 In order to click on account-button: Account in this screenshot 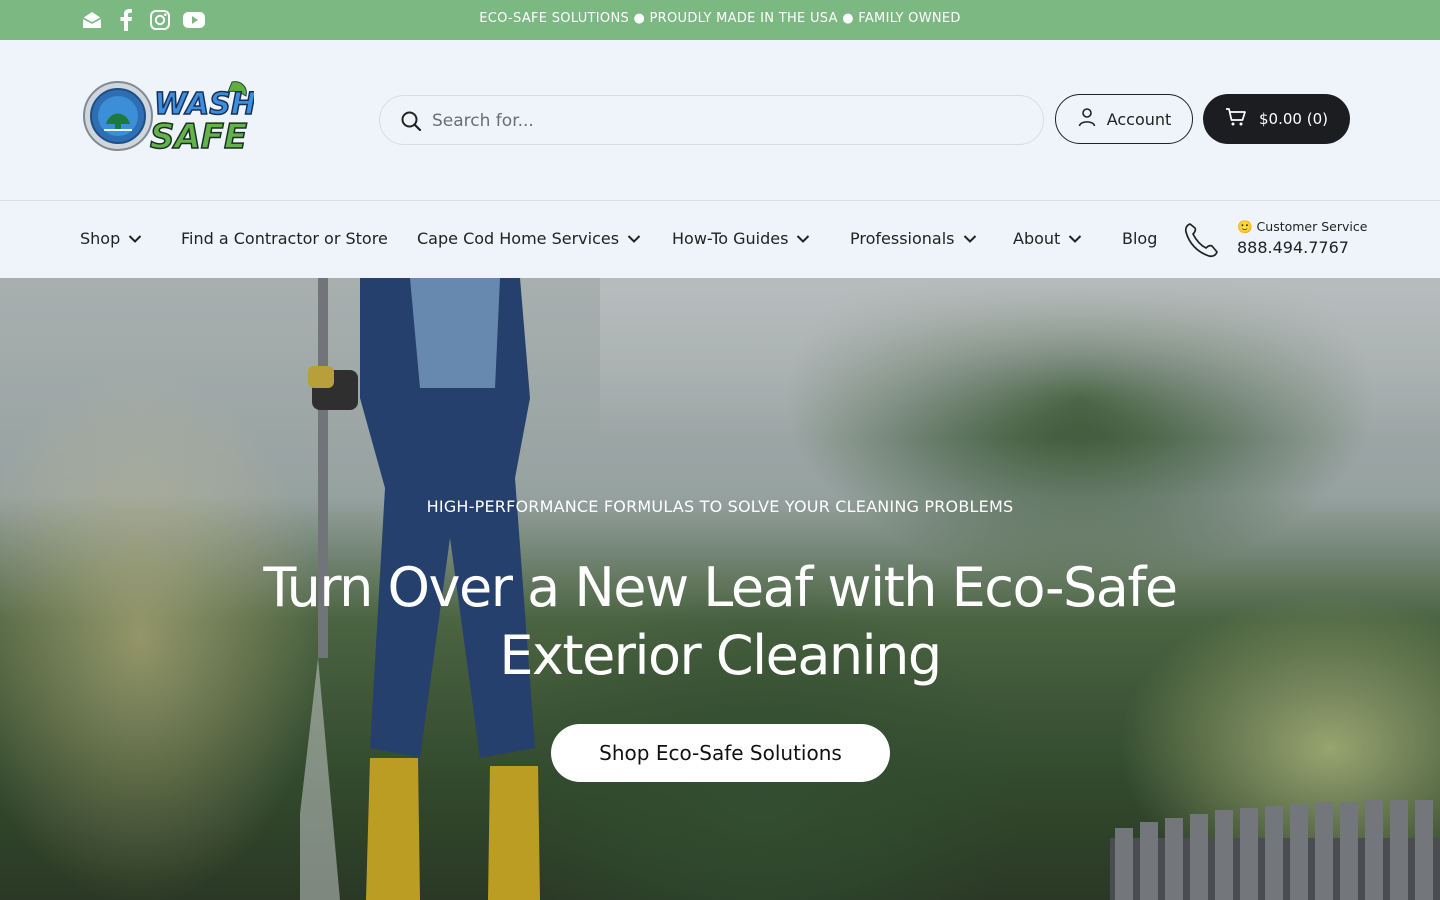, I will do `click(1124, 119)`.